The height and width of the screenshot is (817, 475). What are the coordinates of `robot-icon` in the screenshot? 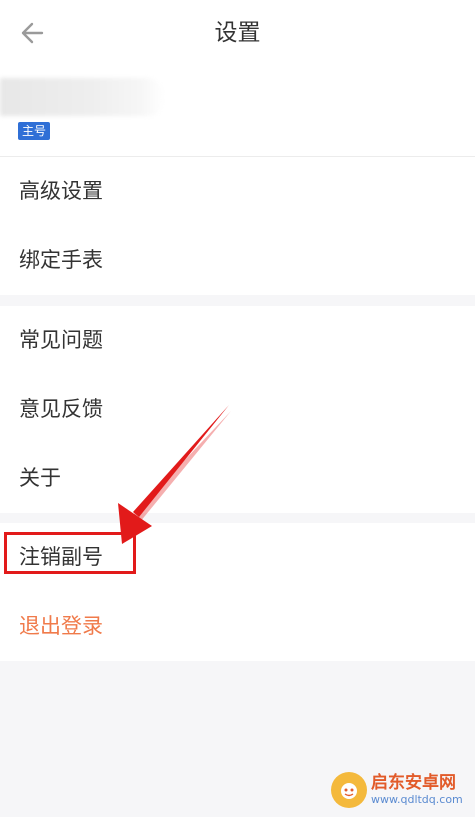 It's located at (349, 791).